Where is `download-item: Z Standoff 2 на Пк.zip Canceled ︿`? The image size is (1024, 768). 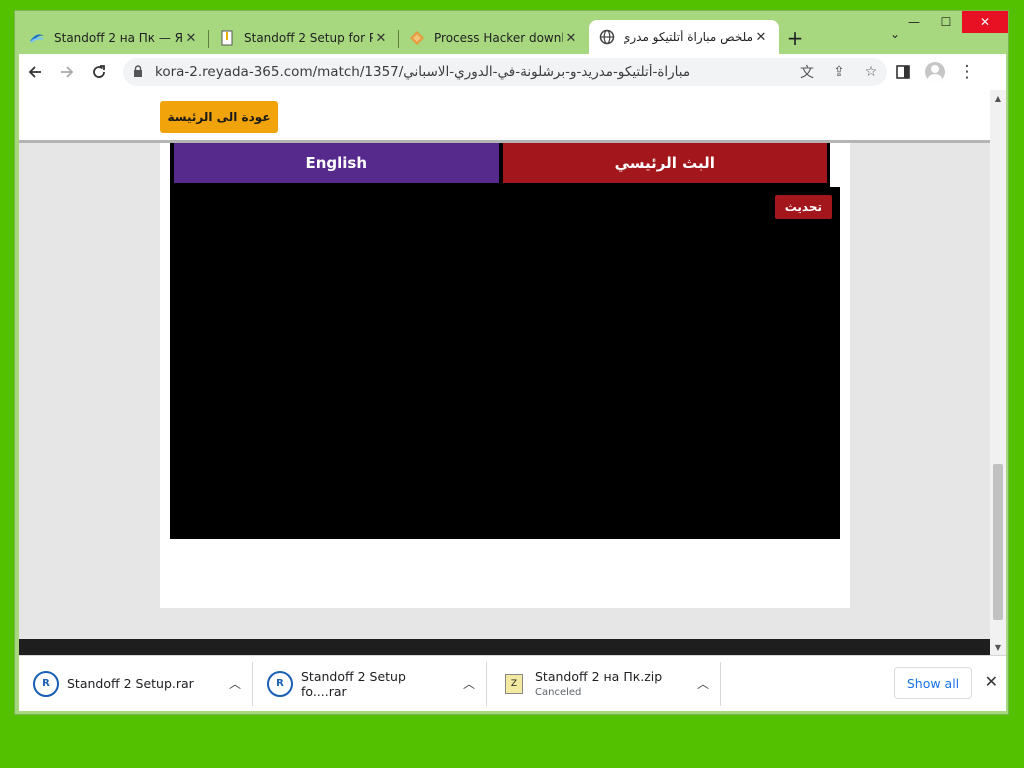 download-item: Z Standoff 2 на Пк.zip Canceled ︿ is located at coordinates (604, 683).